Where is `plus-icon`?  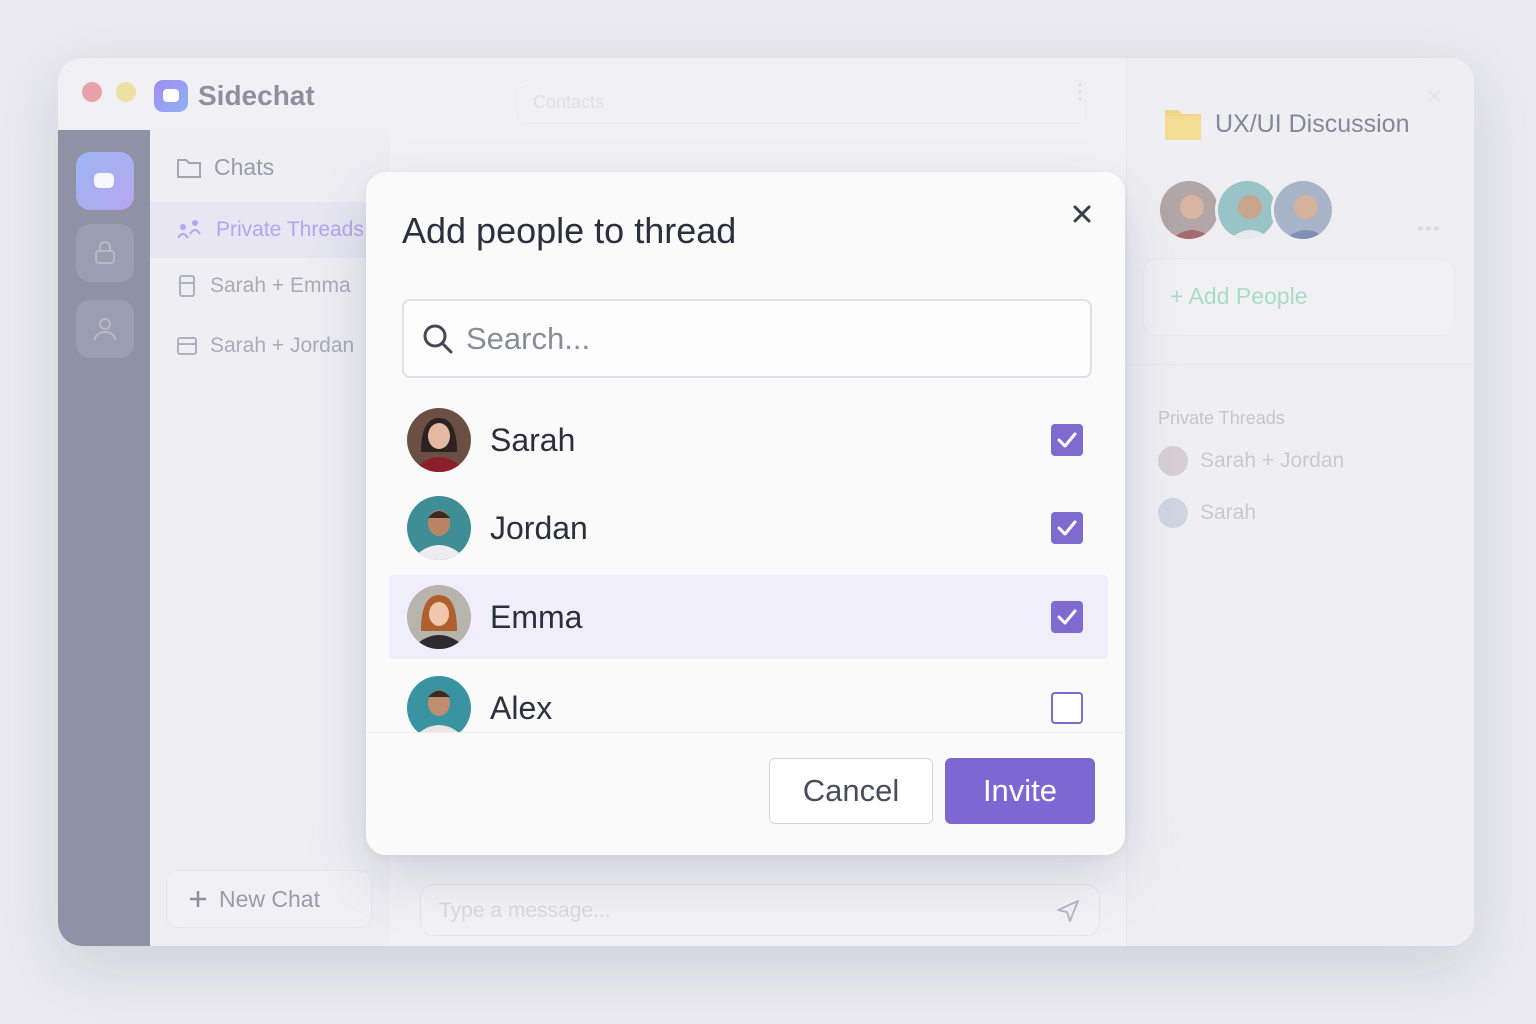
plus-icon is located at coordinates (198, 899).